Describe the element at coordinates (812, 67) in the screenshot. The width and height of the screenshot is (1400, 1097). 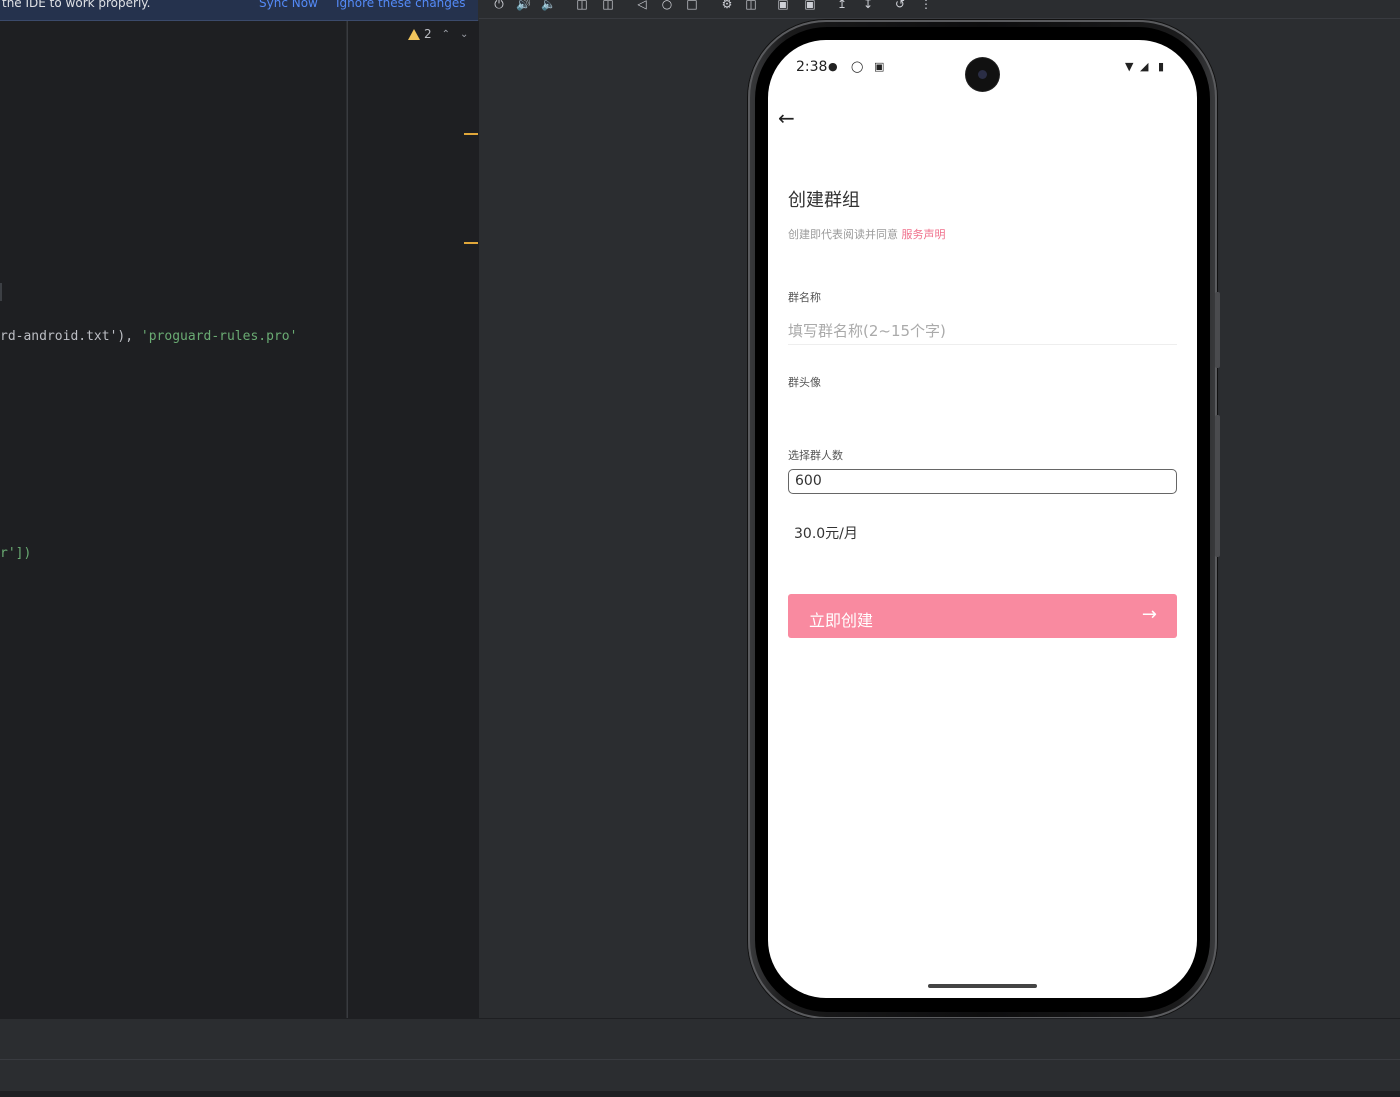
I see `status-time: 2:38` at that location.